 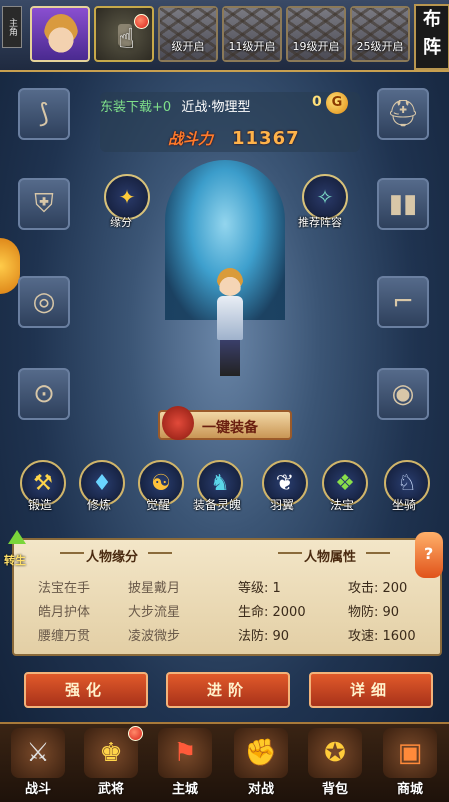 I want to click on bag-icon: ✪, so click(x=335, y=753).